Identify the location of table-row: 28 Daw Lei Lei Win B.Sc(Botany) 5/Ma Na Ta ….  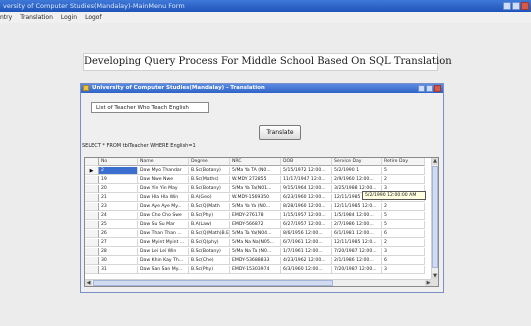
(258, 252).